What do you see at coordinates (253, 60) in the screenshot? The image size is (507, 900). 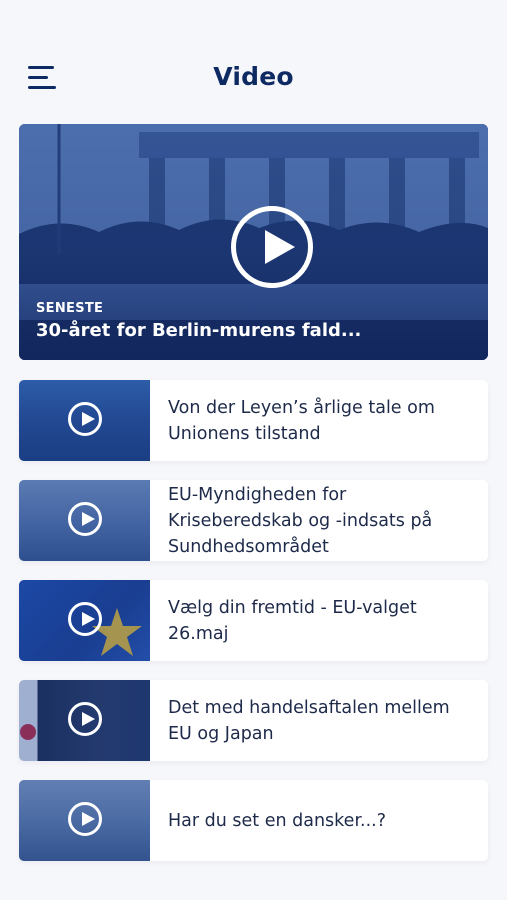 I see `app-header: Video` at bounding box center [253, 60].